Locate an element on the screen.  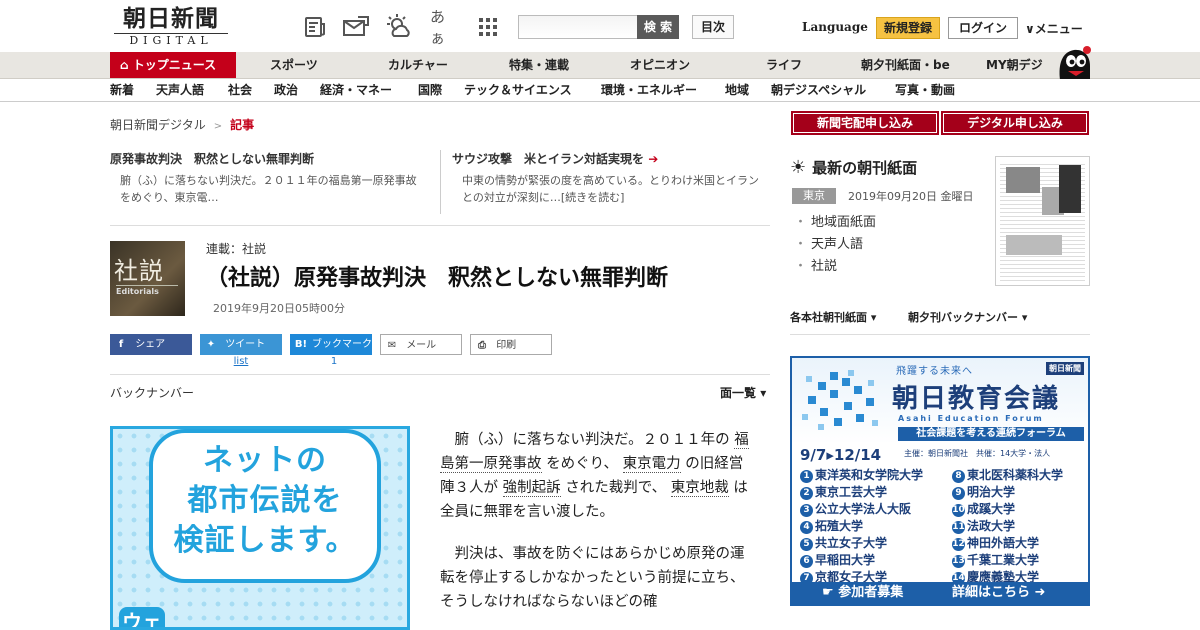
university-item: 9 明治大学 is located at coordinates (983, 491).